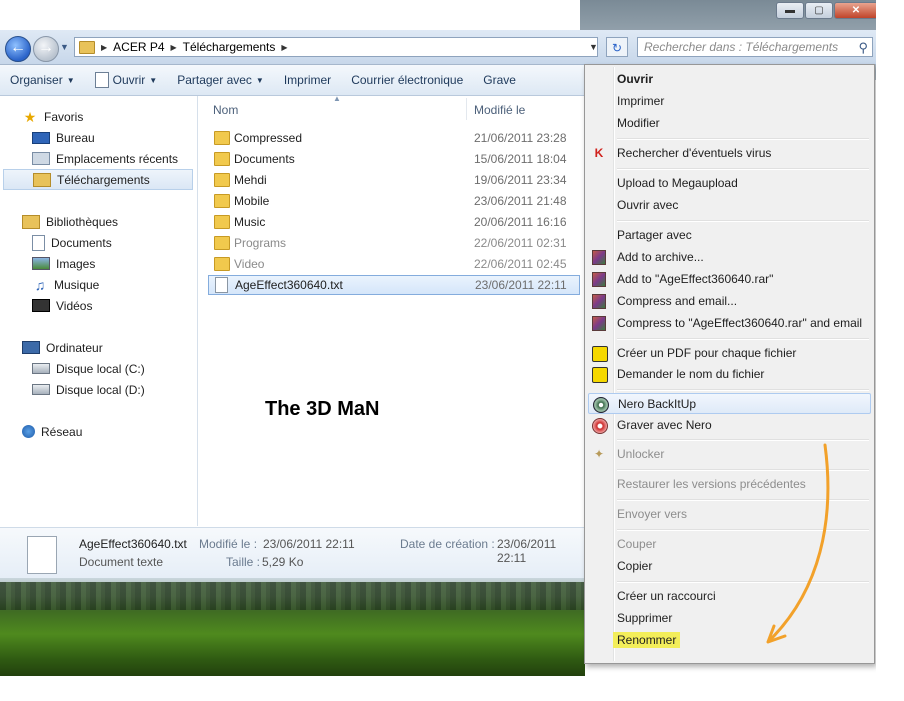 This screenshot has width=904, height=701. I want to click on menu-label: Graver avec Nero, so click(664, 425).